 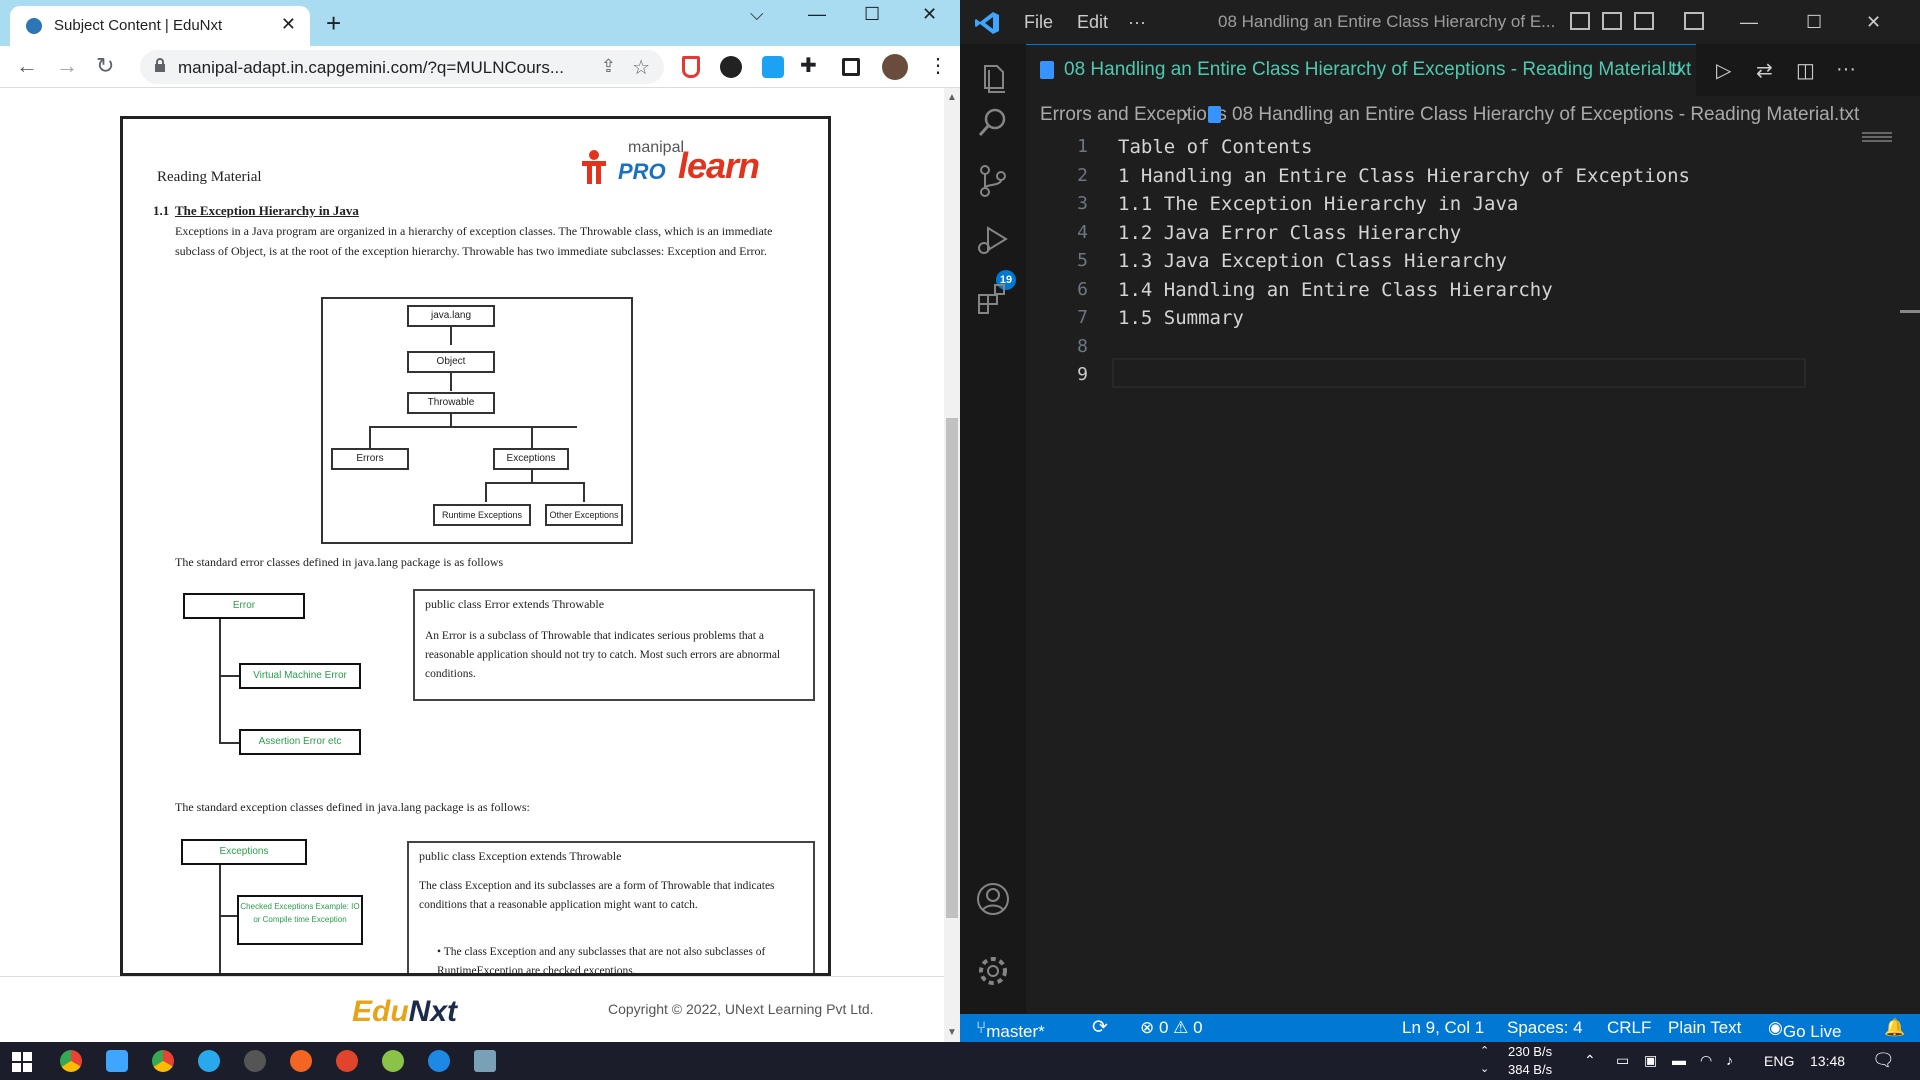 I want to click on page-scrollbar: ▲ ▼, so click(x=952, y=565).